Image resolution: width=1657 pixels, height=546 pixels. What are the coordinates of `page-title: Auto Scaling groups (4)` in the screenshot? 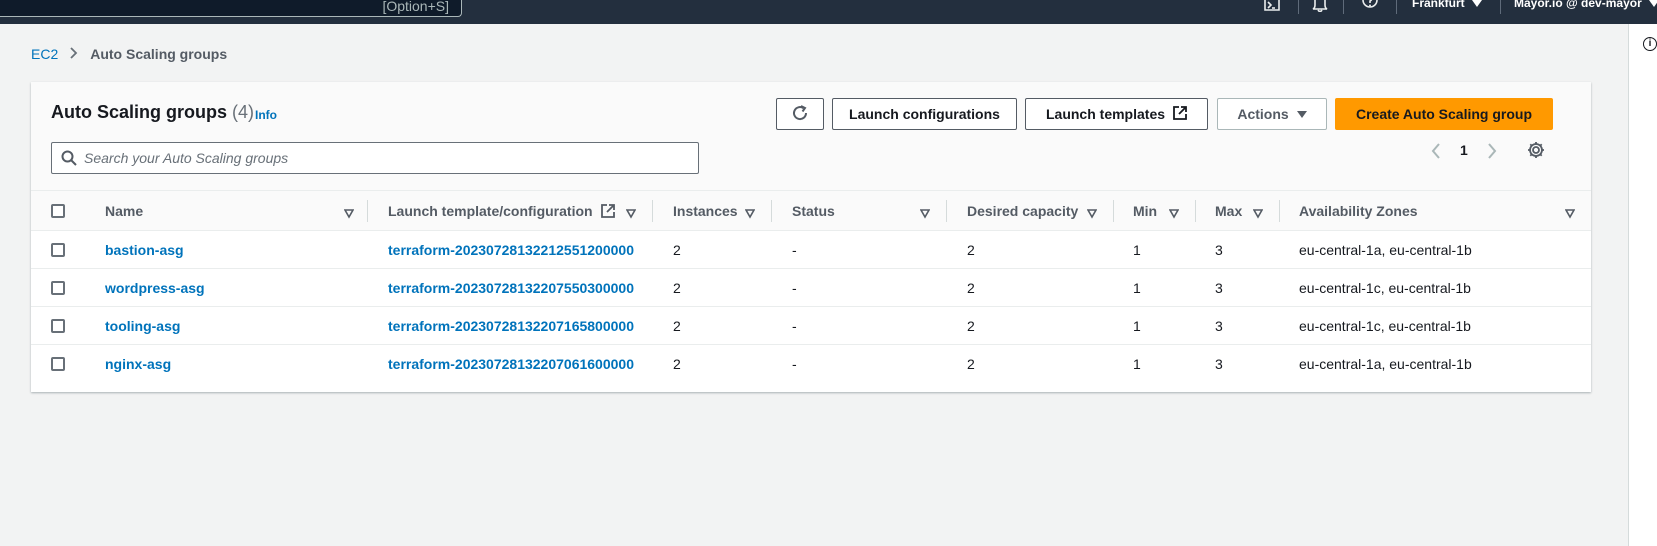 It's located at (152, 112).